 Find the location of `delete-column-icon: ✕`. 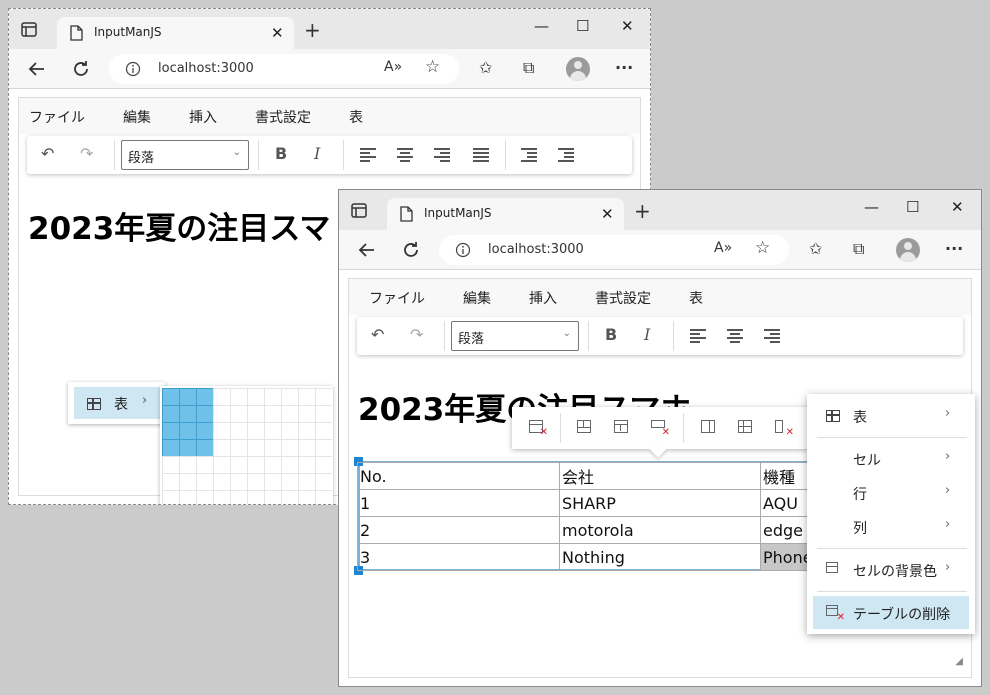

delete-column-icon: ✕ is located at coordinates (784, 428).